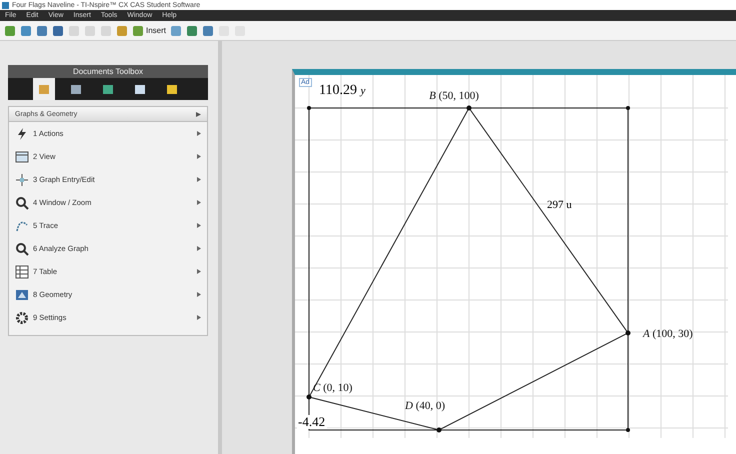  What do you see at coordinates (22, 317) in the screenshot?
I see `settings-icon` at bounding box center [22, 317].